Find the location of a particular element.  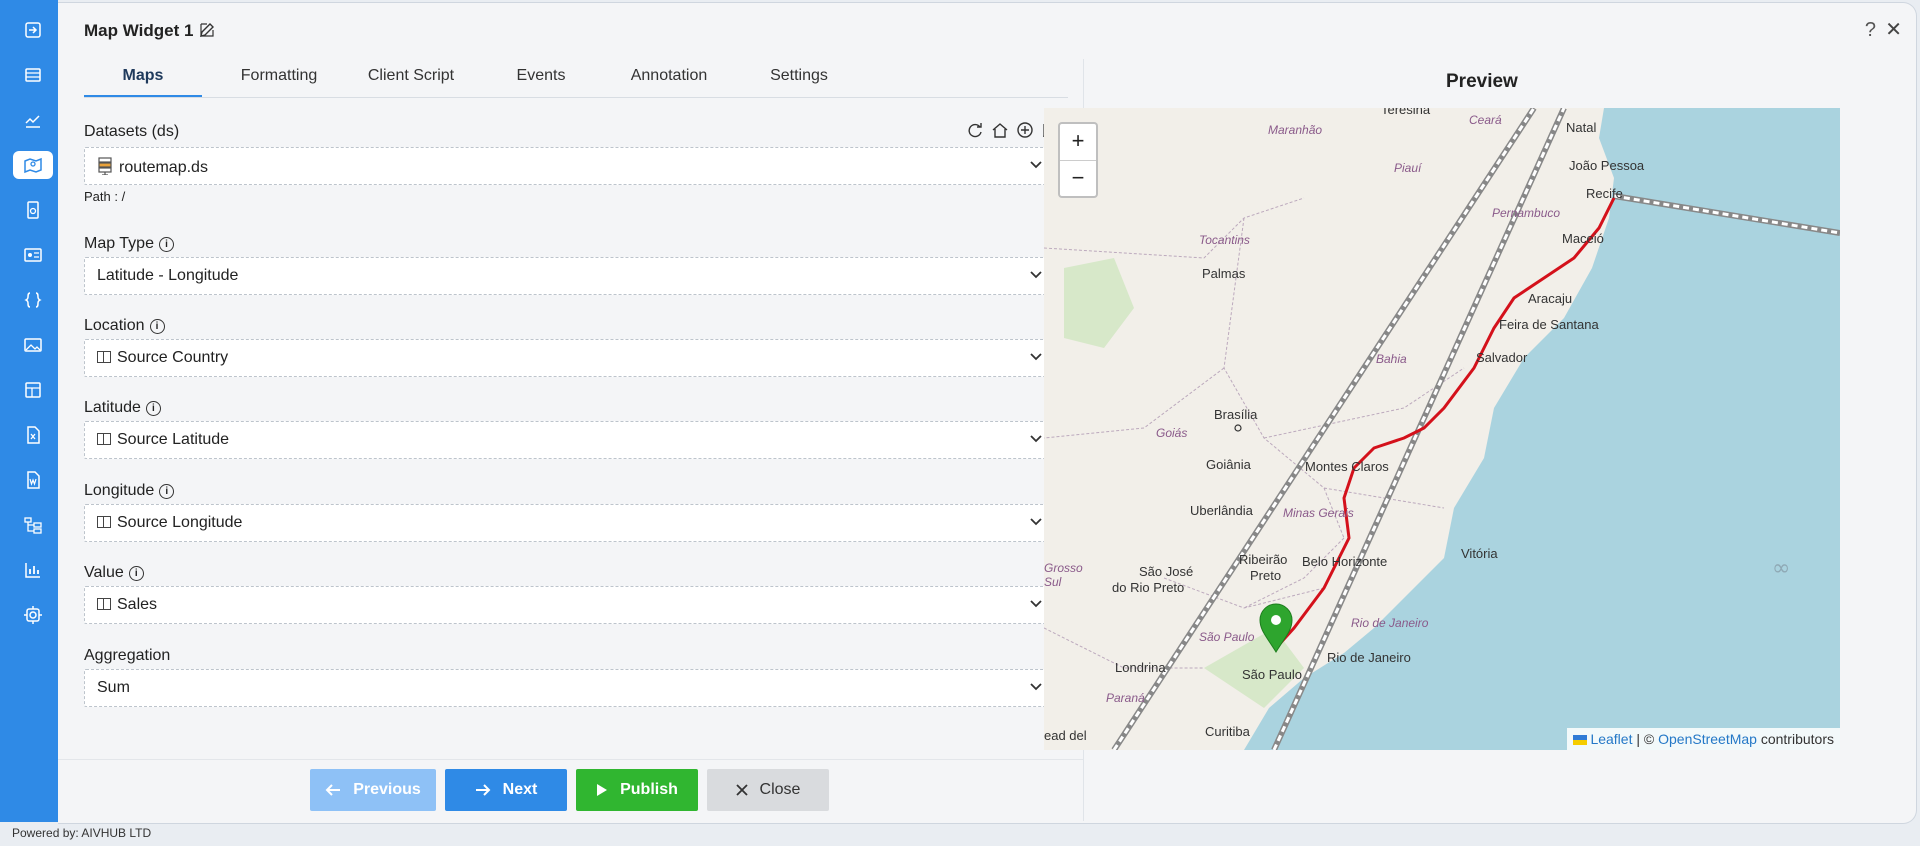

map-label: Teresina is located at coordinates (1406, 112).